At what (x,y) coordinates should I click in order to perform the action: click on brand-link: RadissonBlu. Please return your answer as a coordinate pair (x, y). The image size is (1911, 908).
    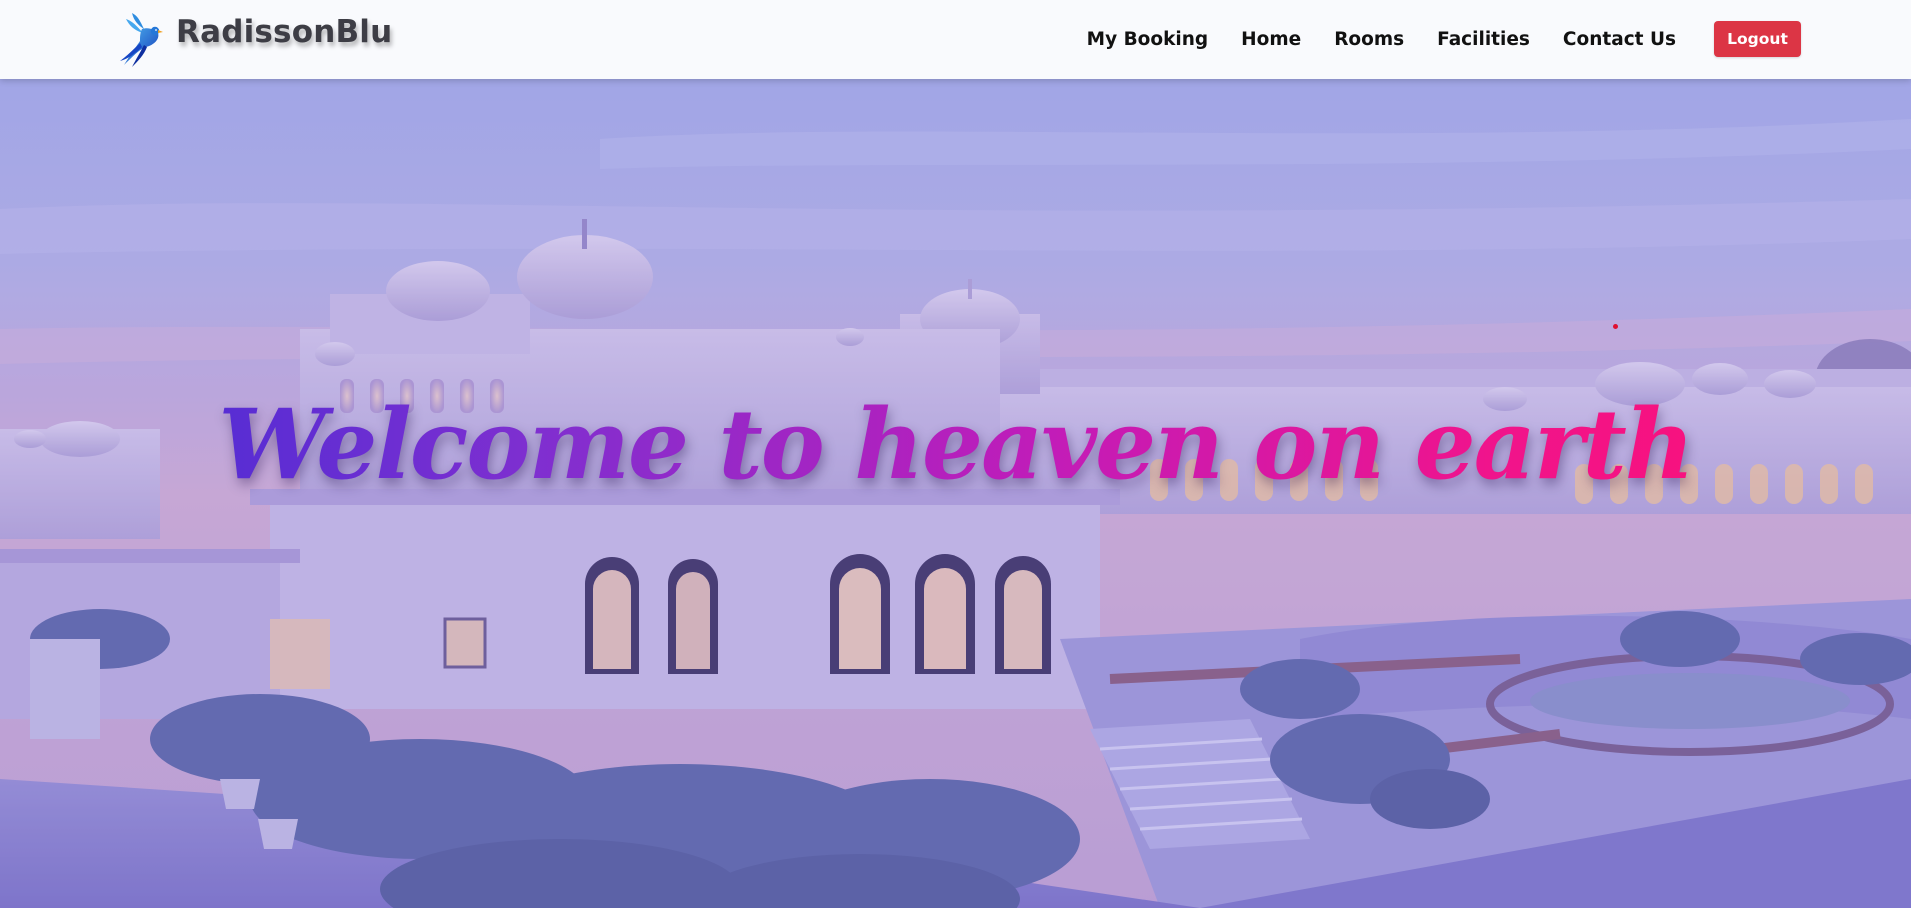
    Looking at the image, I should click on (255, 39).